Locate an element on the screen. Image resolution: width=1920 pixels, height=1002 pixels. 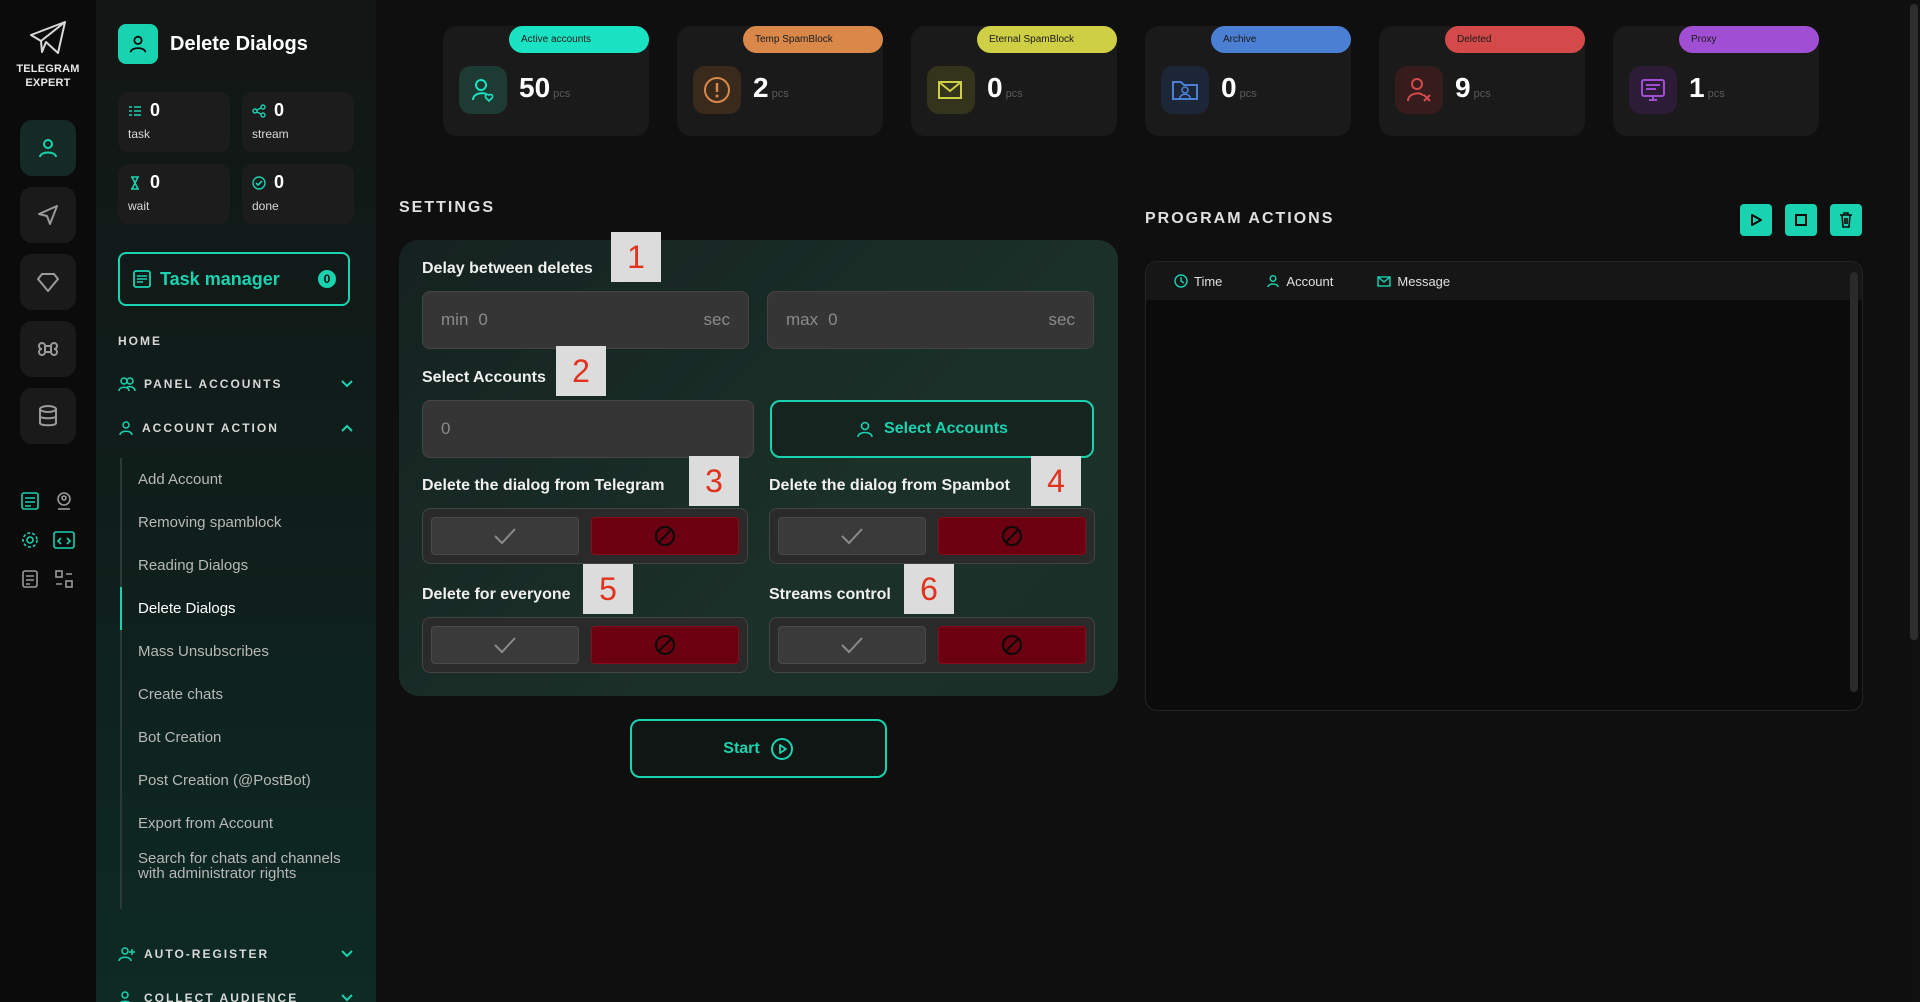
start-button-label: Start is located at coordinates (741, 748).